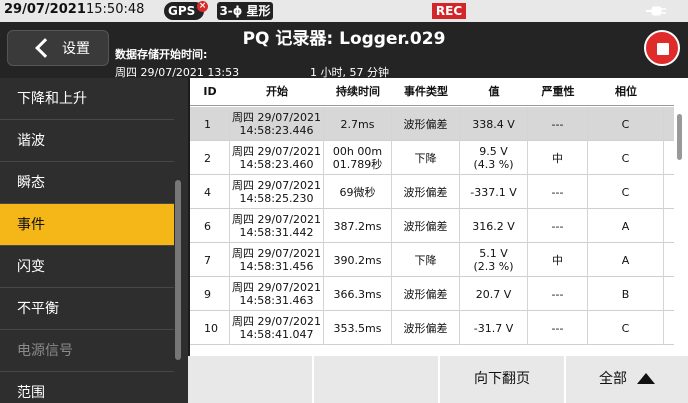  Describe the element at coordinates (210, 192) in the screenshot. I see `cell-id: 4` at that location.